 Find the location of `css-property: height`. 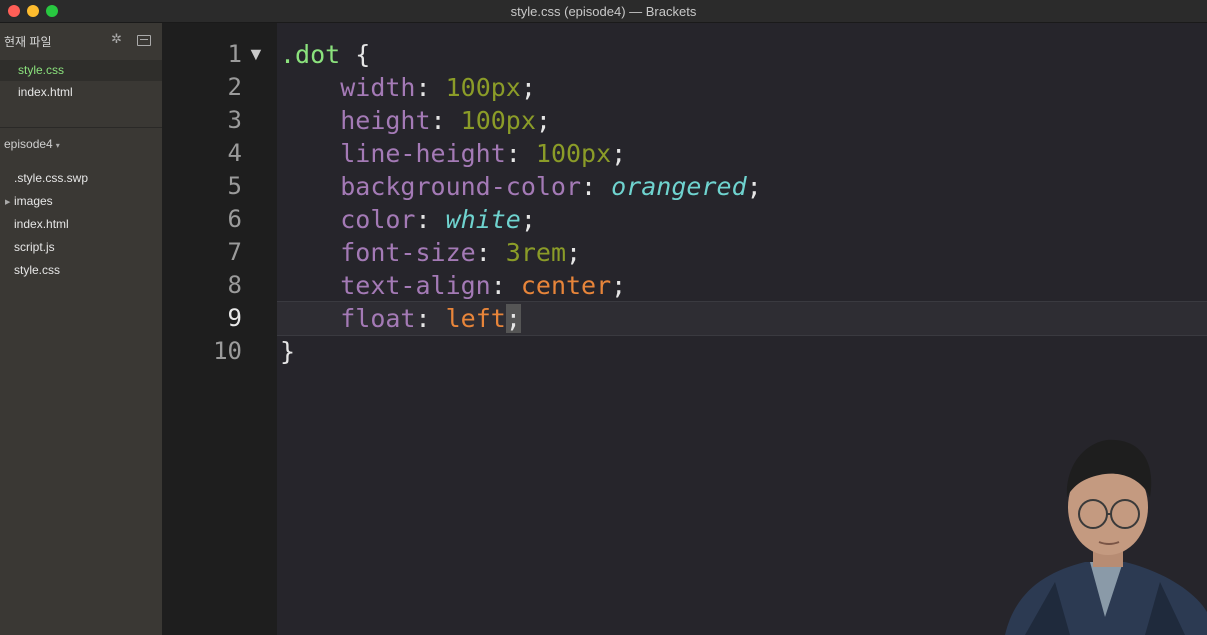

css-property: height is located at coordinates (385, 120).